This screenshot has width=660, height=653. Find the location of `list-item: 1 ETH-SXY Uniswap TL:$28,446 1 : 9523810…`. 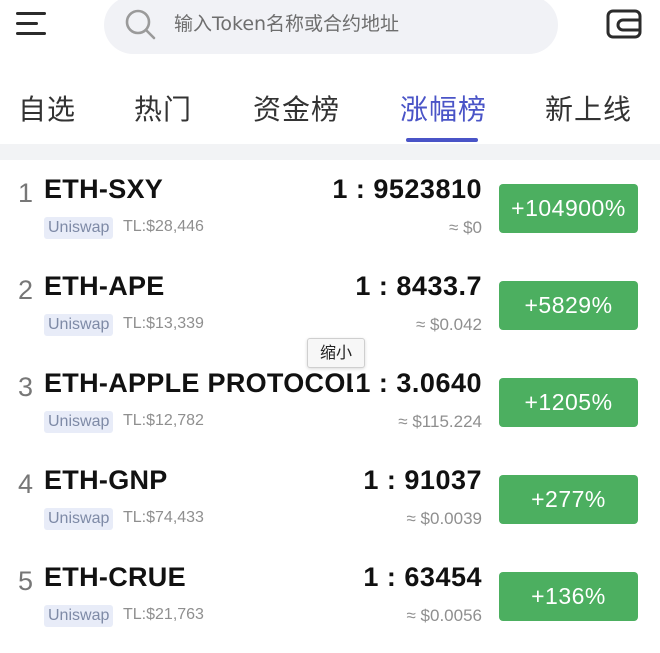

list-item: 1 ETH-SXY Uniswap TL:$28,446 1 : 9523810… is located at coordinates (330, 208).